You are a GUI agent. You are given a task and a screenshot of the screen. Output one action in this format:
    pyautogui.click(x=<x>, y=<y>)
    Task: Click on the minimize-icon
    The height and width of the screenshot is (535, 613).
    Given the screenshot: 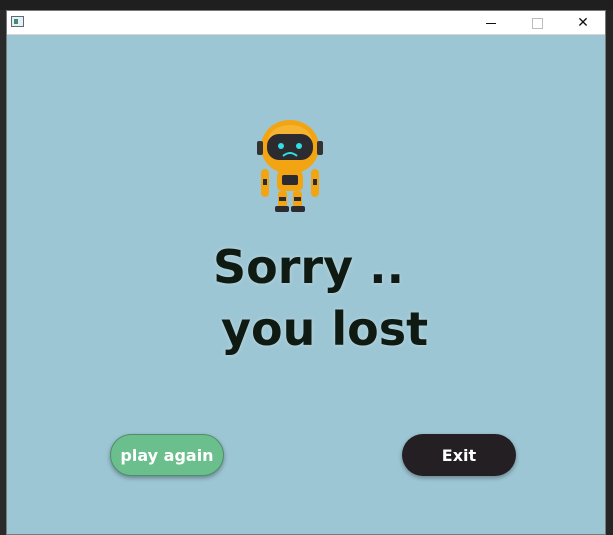 What is the action you would take?
    pyautogui.click(x=491, y=23)
    